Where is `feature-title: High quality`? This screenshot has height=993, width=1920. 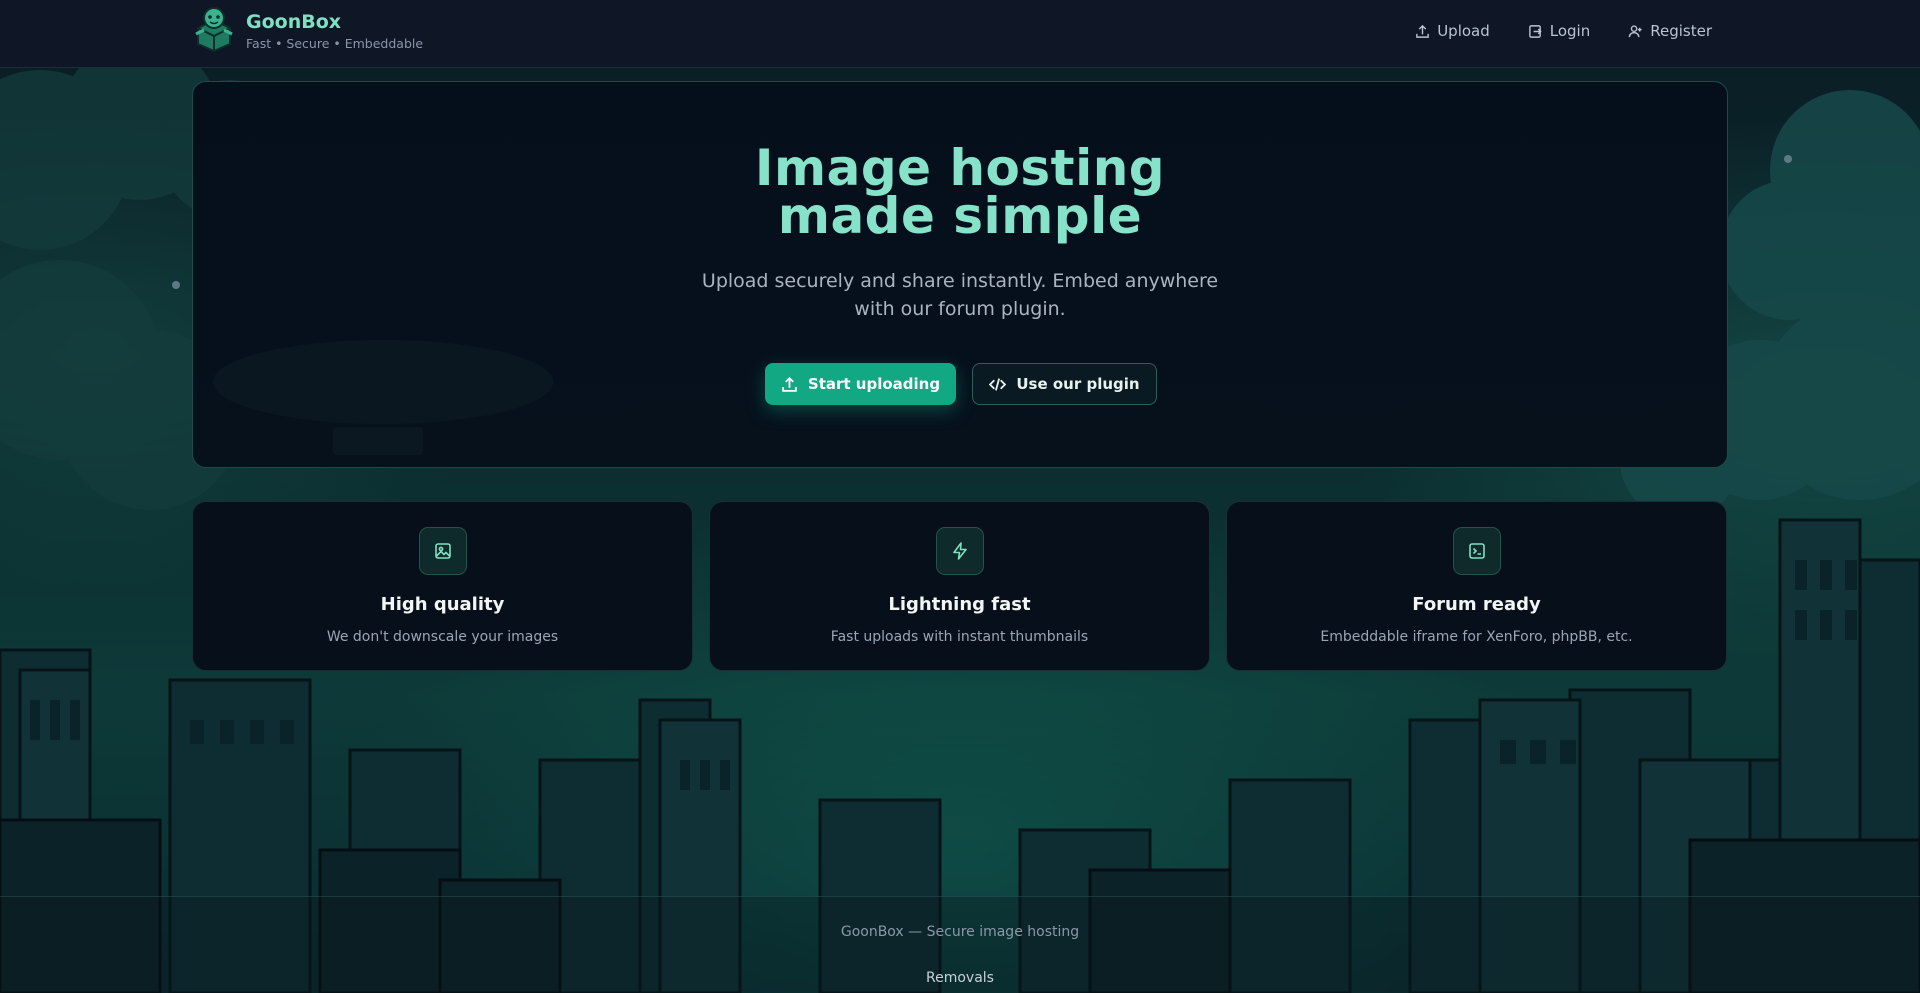
feature-title: High quality is located at coordinates (442, 604).